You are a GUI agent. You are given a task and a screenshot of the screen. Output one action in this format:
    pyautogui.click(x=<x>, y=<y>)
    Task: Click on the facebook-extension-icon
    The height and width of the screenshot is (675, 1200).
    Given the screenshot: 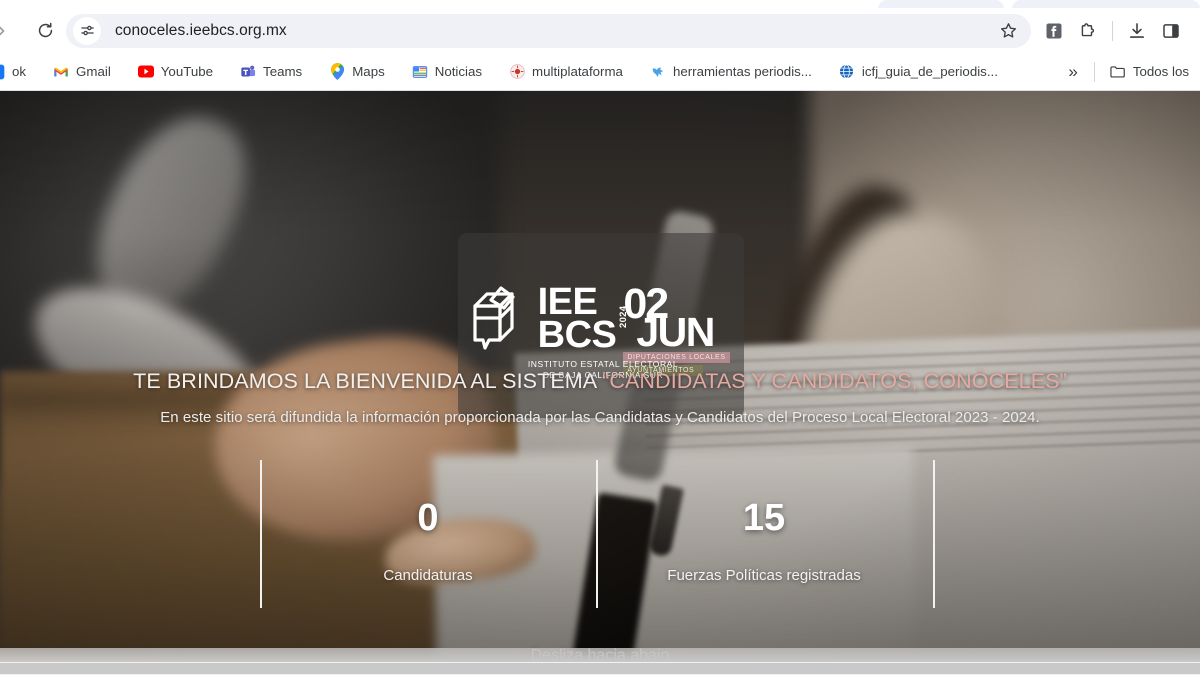 What is the action you would take?
    pyautogui.click(x=1054, y=30)
    